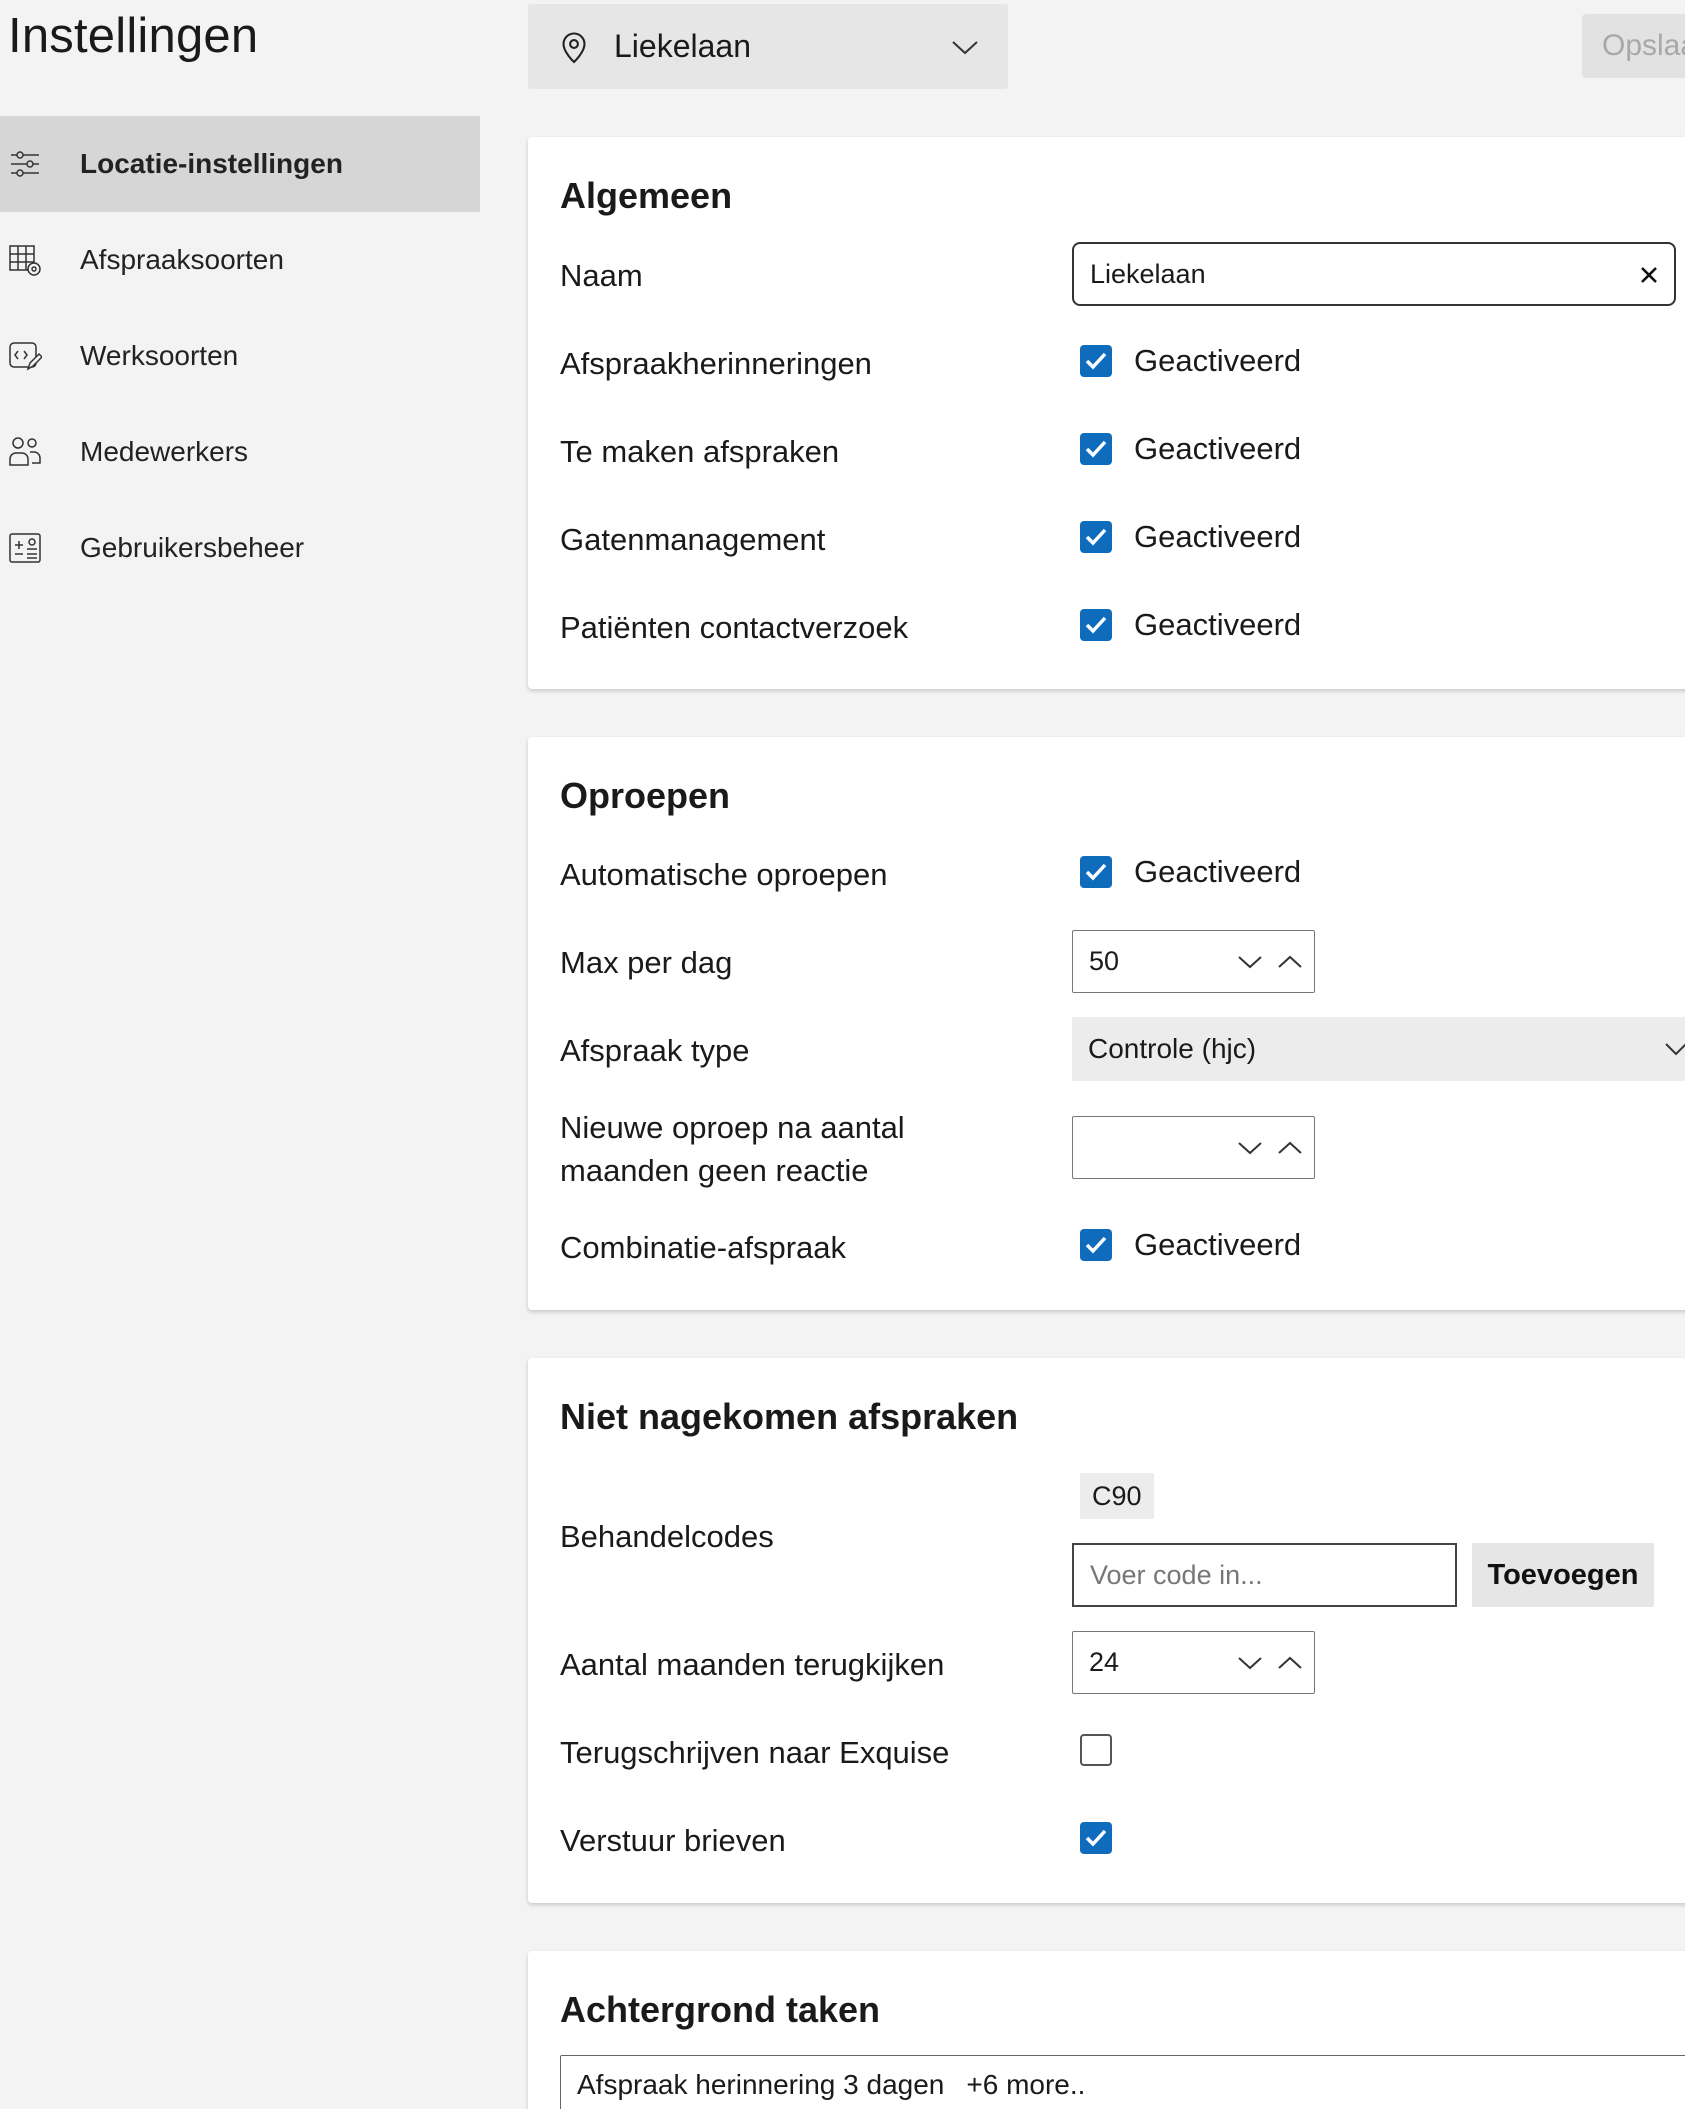  Describe the element at coordinates (755, 1752) in the screenshot. I see `terugschrijven-label: Terugschrijven naar Exquise` at that location.